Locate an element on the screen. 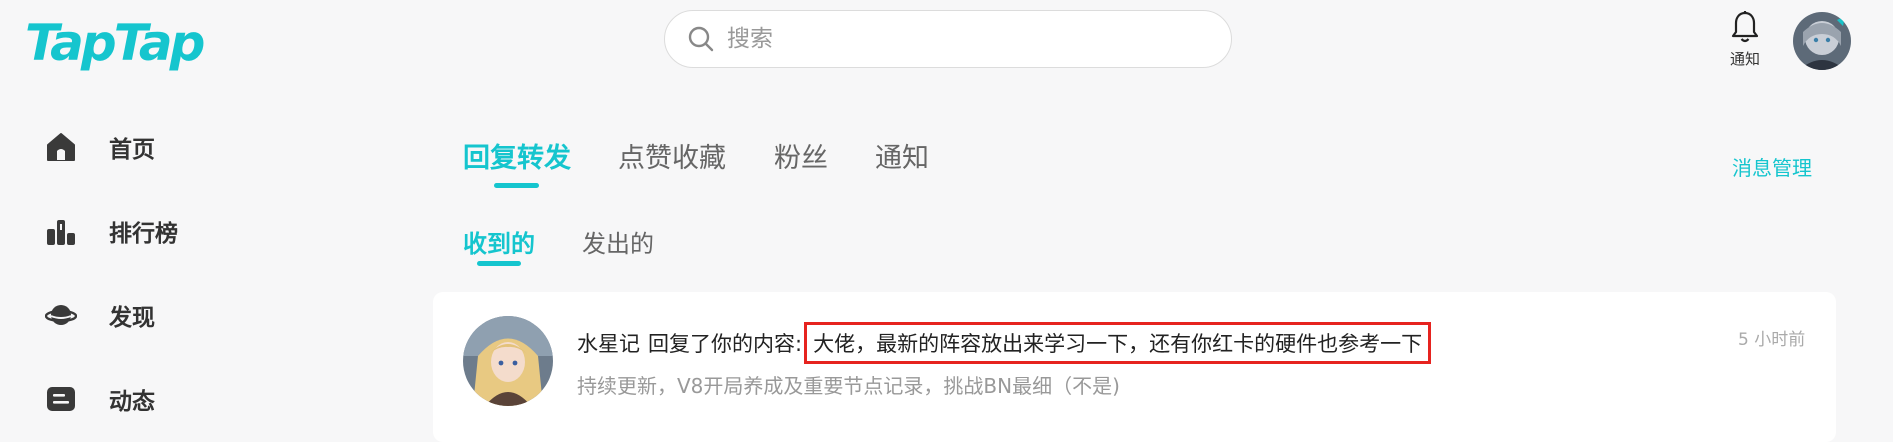 This screenshot has width=1893, height=442. sender-avatar is located at coordinates (508, 361).